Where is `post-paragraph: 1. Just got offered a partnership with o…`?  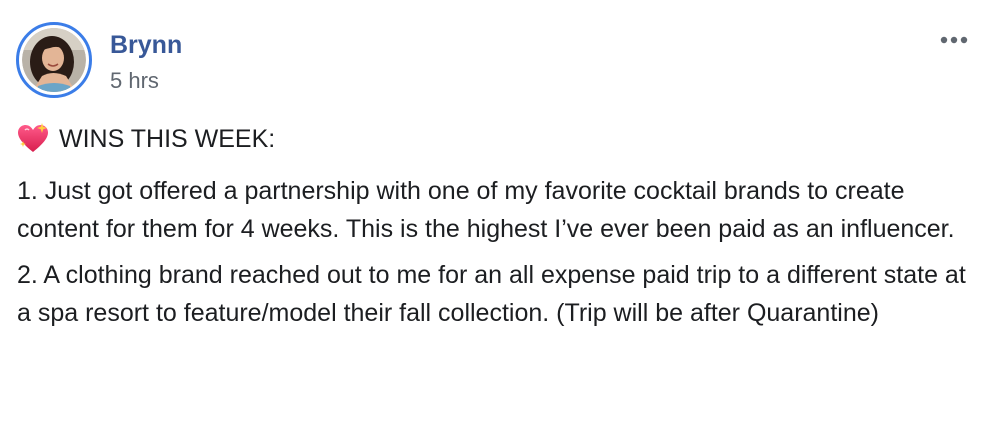 post-paragraph: 1. Just got offered a partnership with o… is located at coordinates (486, 210).